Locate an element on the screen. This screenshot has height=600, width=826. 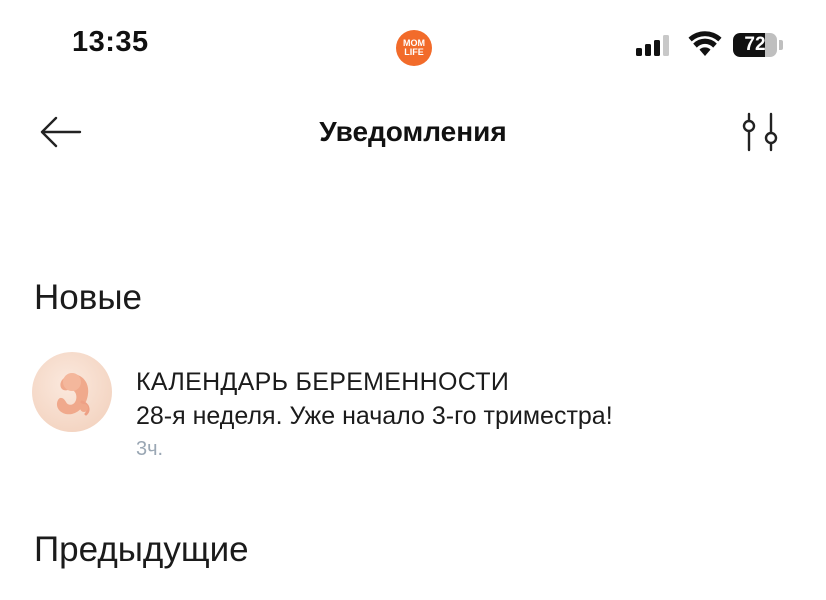
notification-source: КАЛЕНДАРЬ БЕРЕМЕННОСТИ is located at coordinates (323, 382).